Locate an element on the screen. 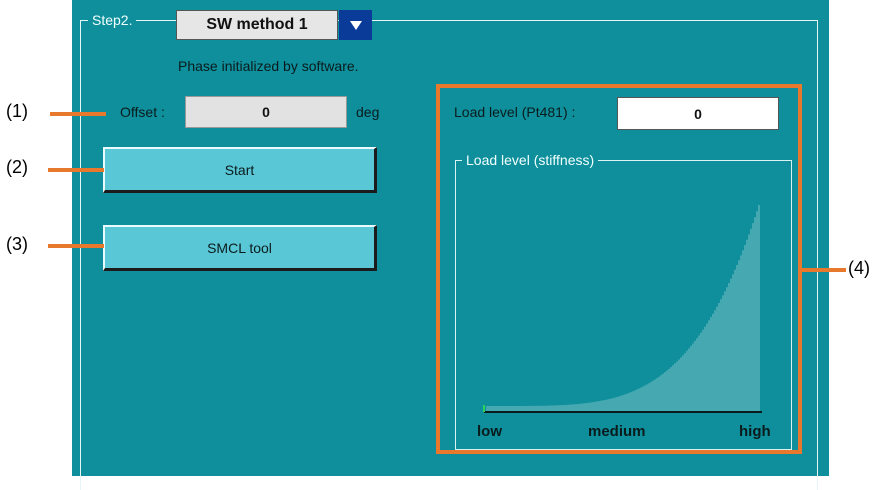 The width and height of the screenshot is (893, 490). callout-2: (2) is located at coordinates (17, 167).